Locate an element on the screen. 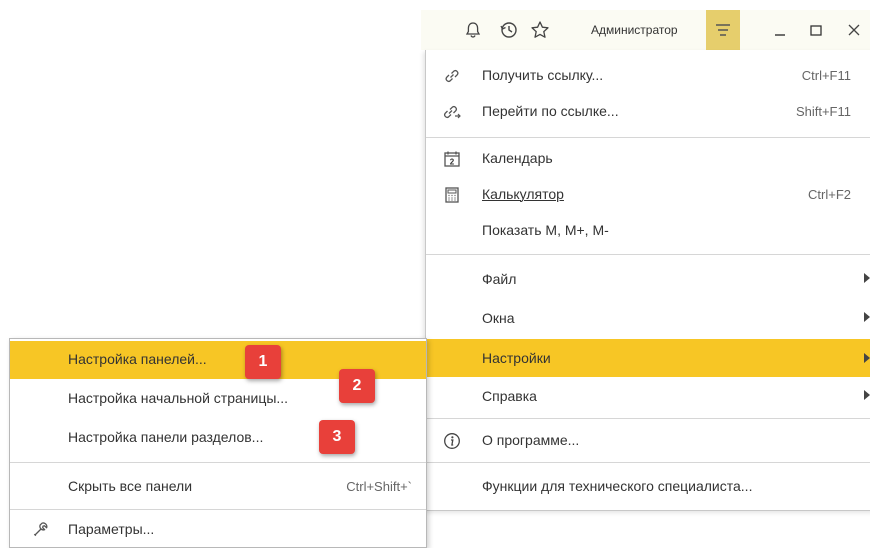  submenu-item-label: Скрыть все панели is located at coordinates (130, 486).